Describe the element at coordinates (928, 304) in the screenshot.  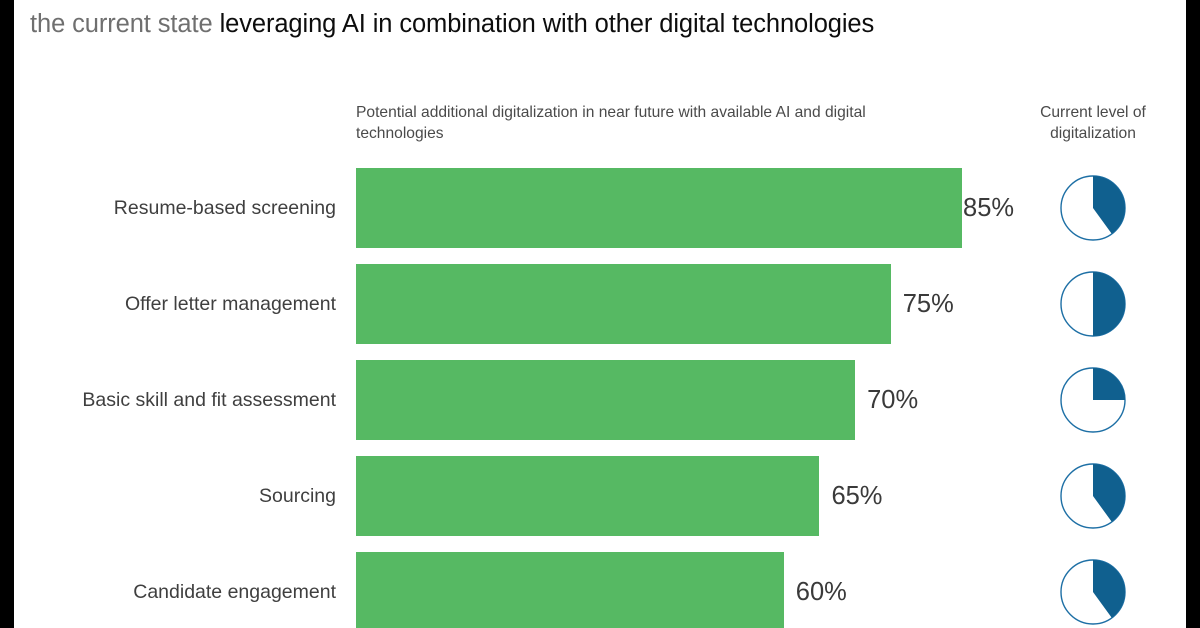
I see `bar-value-label: 75%` at that location.